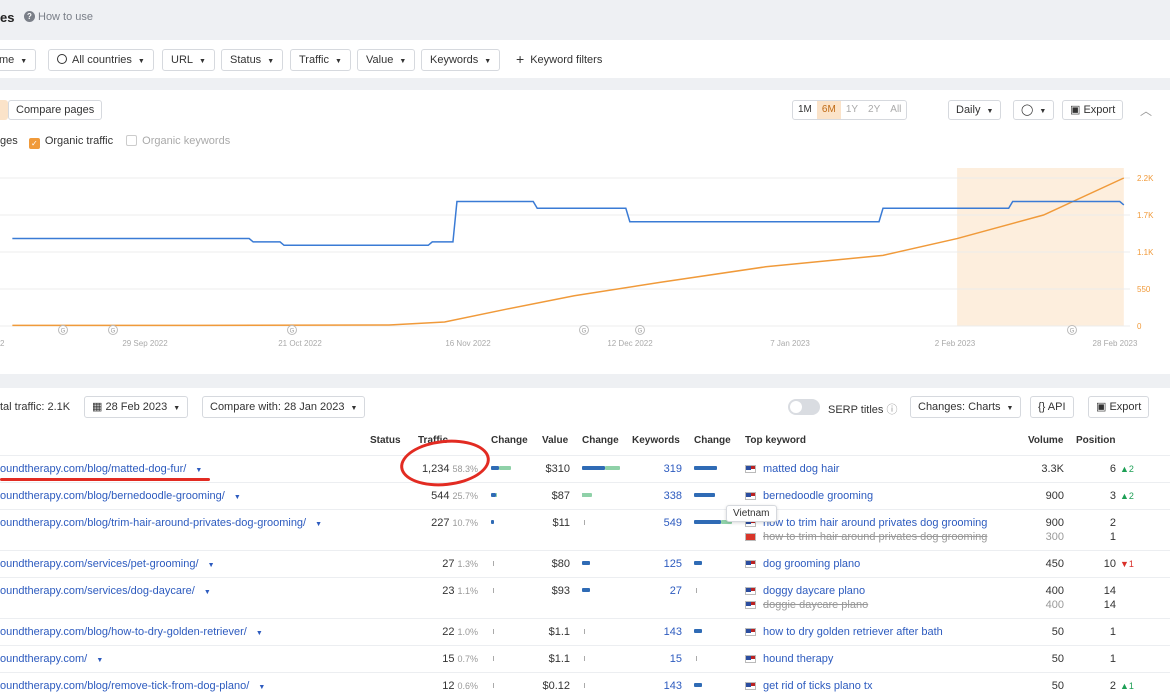 The height and width of the screenshot is (700, 1170). What do you see at coordinates (7, 60) in the screenshot?
I see `mode-filter-label: me` at bounding box center [7, 60].